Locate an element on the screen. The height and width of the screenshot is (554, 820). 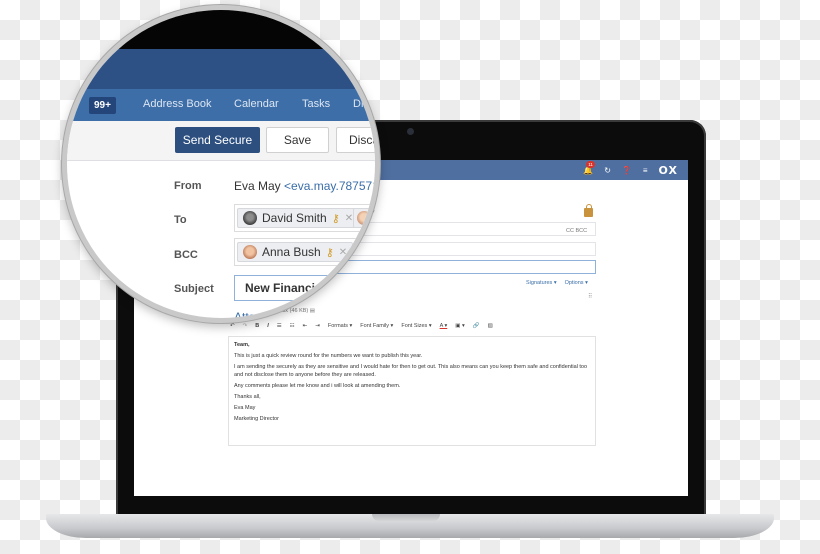
nav-calendar: Calendar is located at coordinates (256, 104).